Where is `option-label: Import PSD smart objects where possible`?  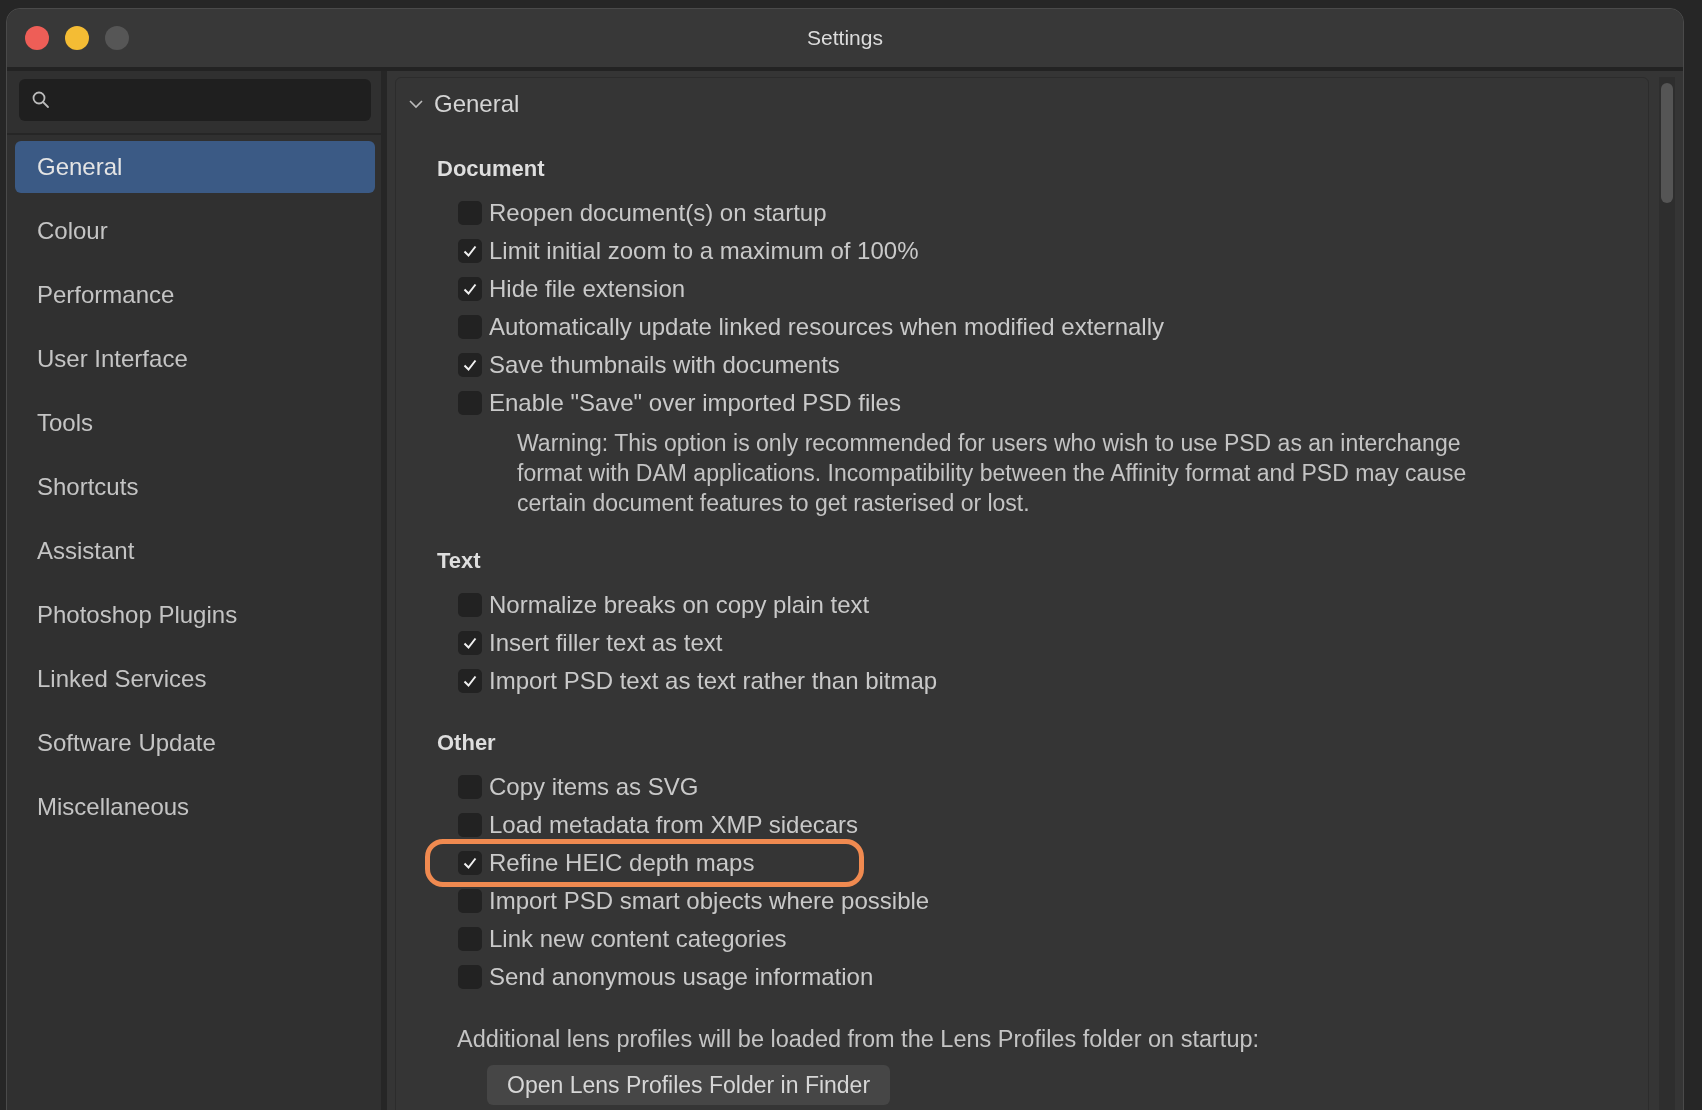
option-label: Import PSD smart objects where possible is located at coordinates (709, 901).